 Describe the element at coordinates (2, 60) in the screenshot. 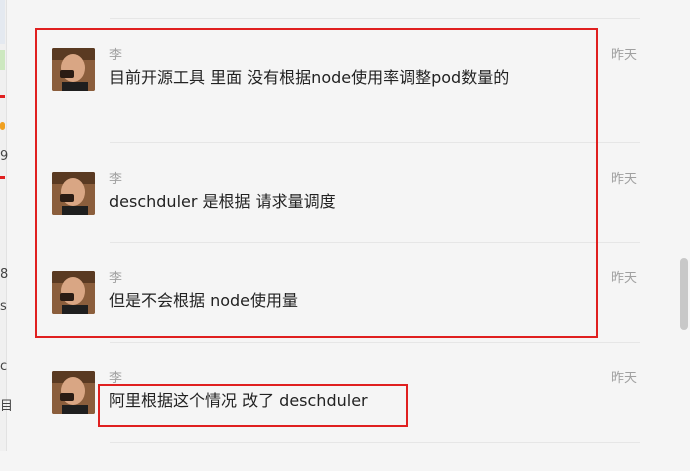

I see `left-panel-tab-green` at that location.